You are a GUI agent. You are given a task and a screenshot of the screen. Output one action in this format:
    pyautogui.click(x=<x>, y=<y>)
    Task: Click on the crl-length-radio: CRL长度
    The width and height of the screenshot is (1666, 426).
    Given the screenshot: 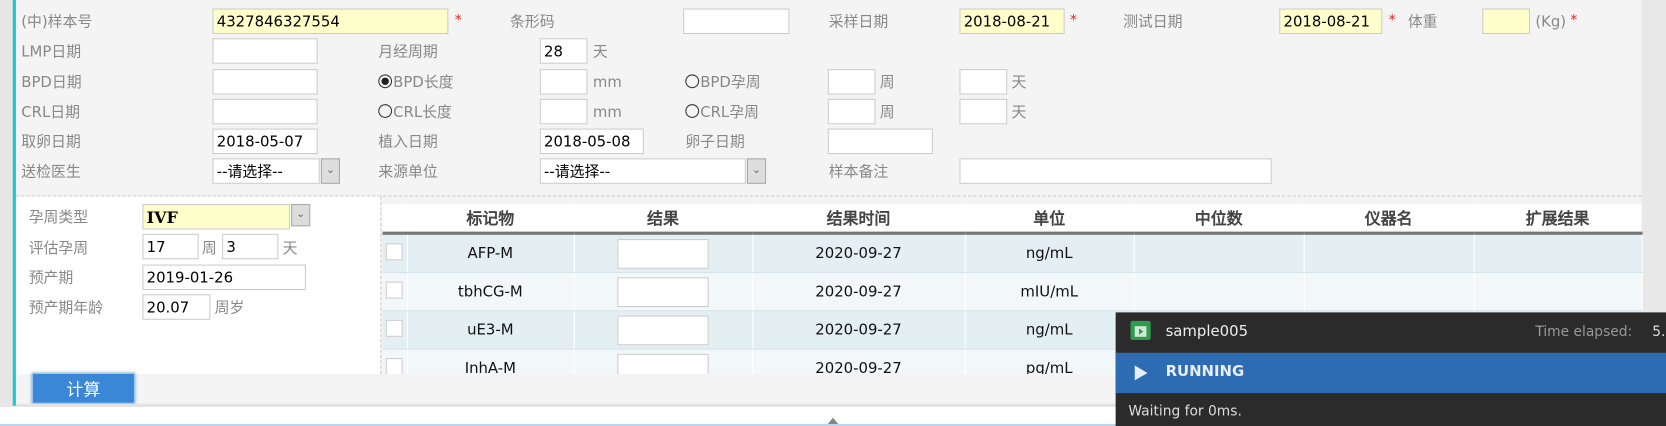 What is the action you would take?
    pyautogui.click(x=415, y=112)
    